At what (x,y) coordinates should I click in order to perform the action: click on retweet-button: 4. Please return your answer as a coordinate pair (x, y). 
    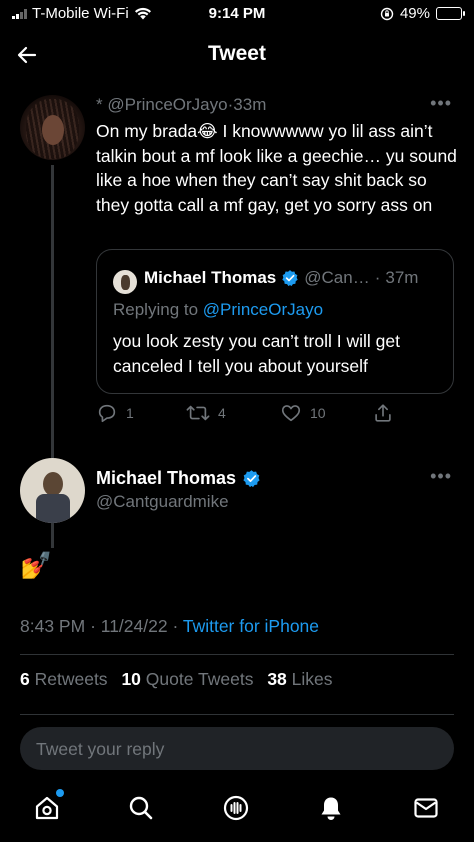
    Looking at the image, I should click on (206, 413).